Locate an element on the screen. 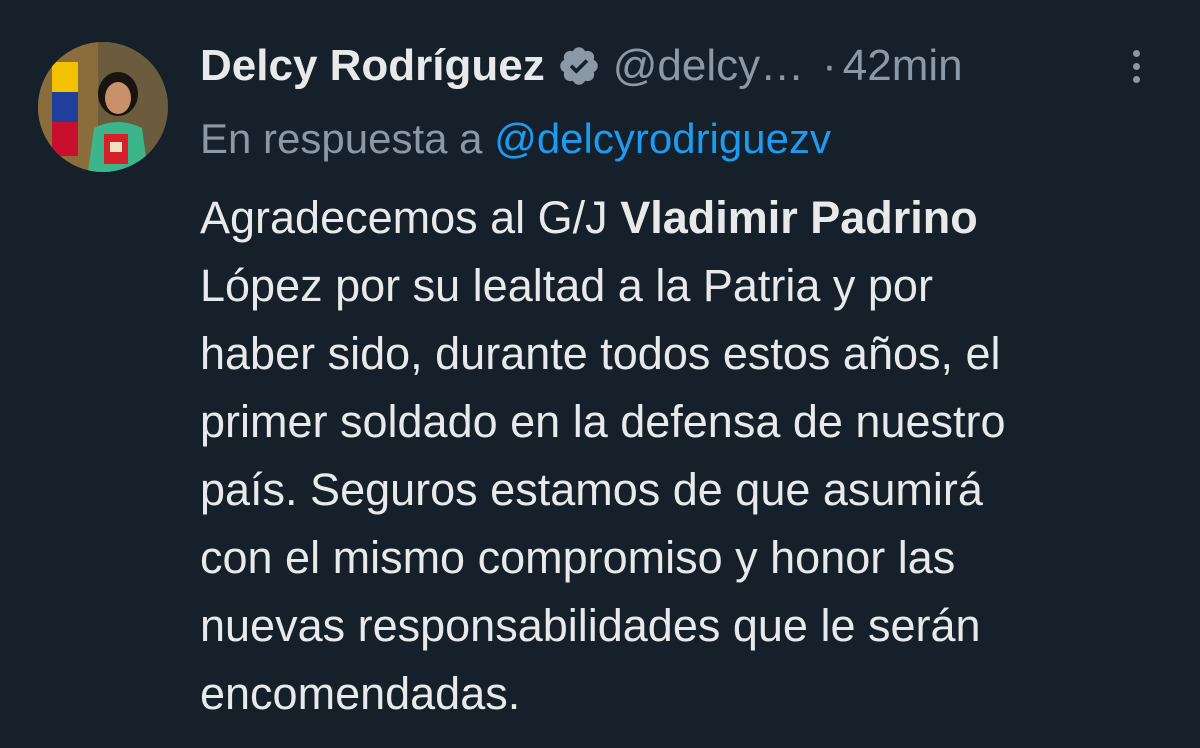 The image size is (1200, 748). tweet-text-line: país. Seguros estamos de que asumirá is located at coordinates (591, 489).